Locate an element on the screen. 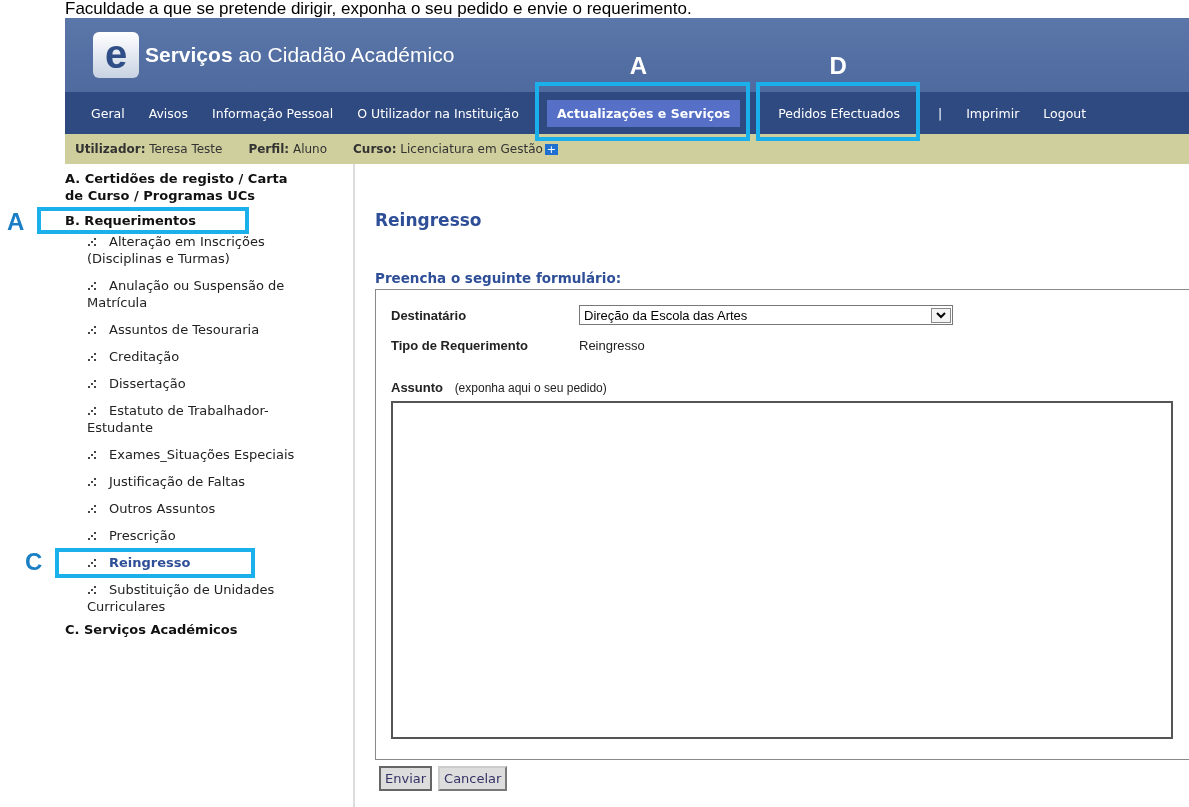  user-info: Perfil: Aluno is located at coordinates (288, 149).